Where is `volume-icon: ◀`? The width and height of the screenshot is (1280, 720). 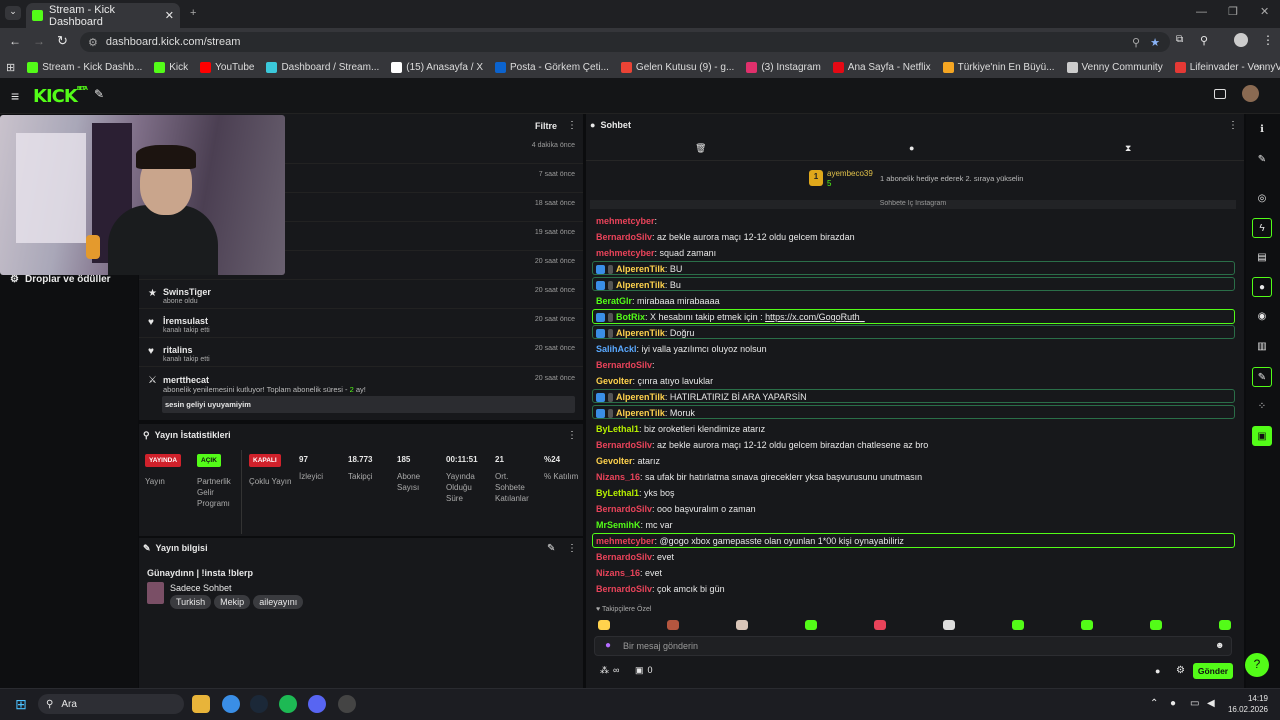
volume-icon: ◀ is located at coordinates (1211, 703).